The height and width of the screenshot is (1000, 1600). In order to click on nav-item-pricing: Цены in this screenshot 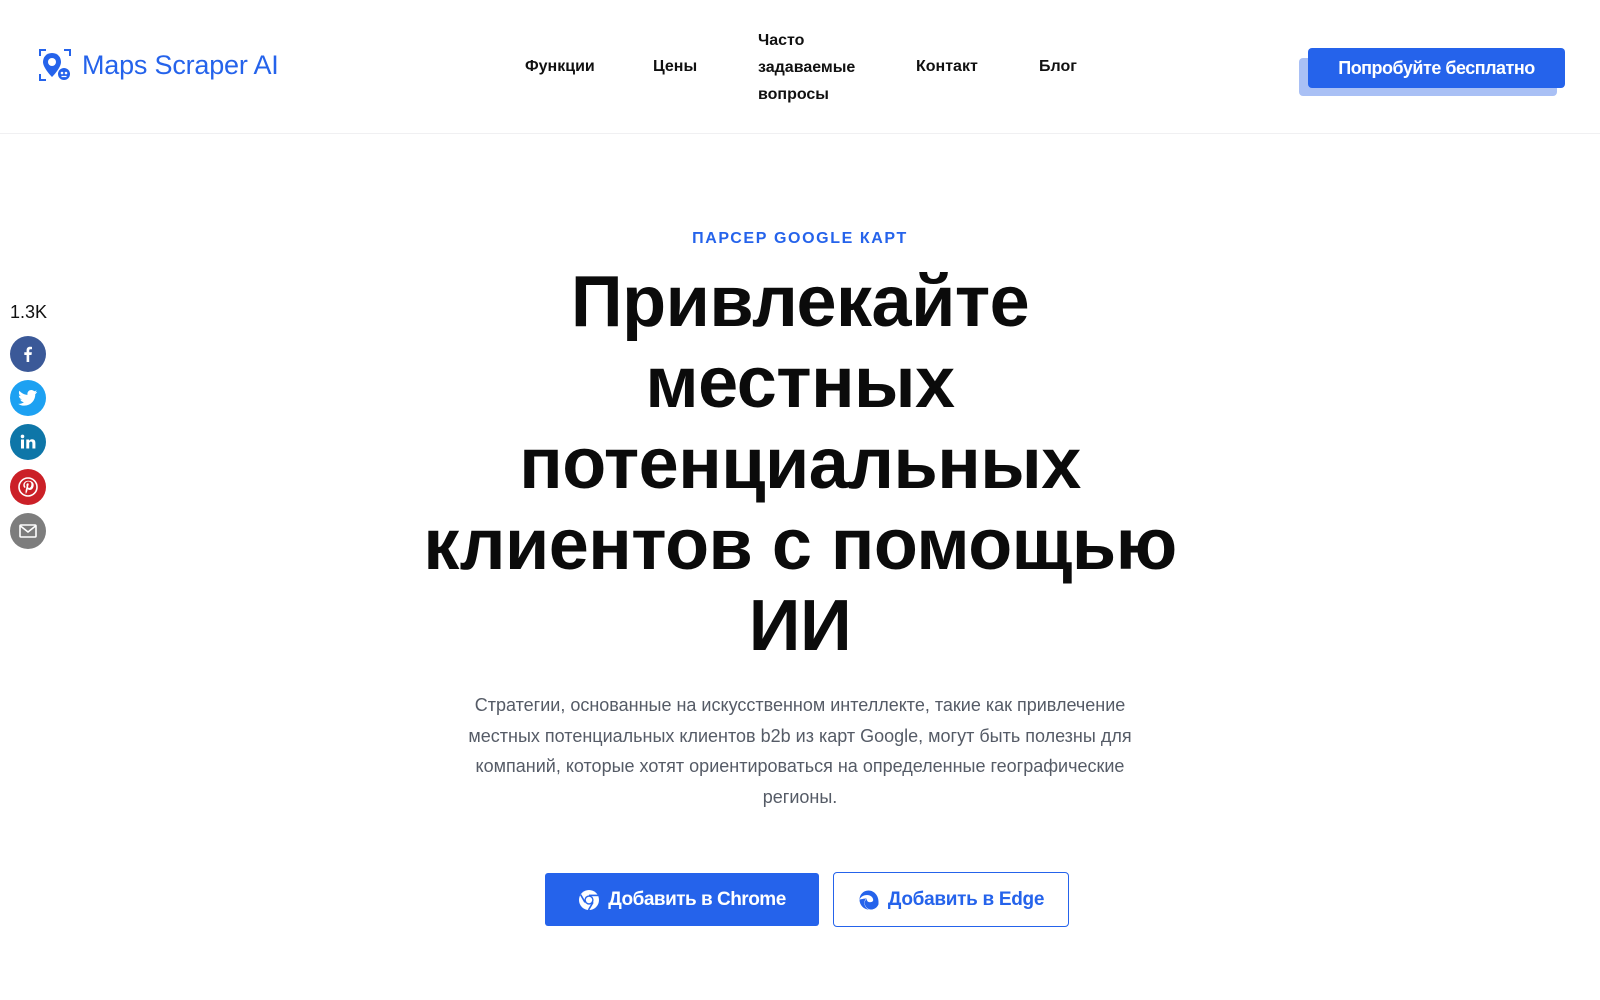, I will do `click(675, 66)`.